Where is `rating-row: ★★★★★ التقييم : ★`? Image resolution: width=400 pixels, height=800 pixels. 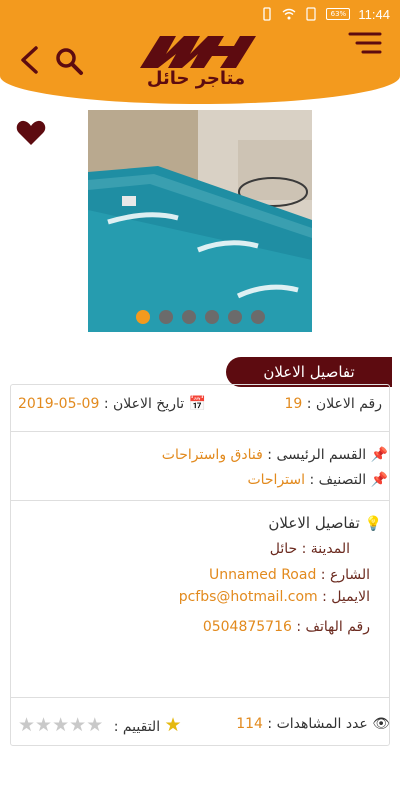 rating-row: ★★★★★ التقييم : ★ is located at coordinates (100, 725).